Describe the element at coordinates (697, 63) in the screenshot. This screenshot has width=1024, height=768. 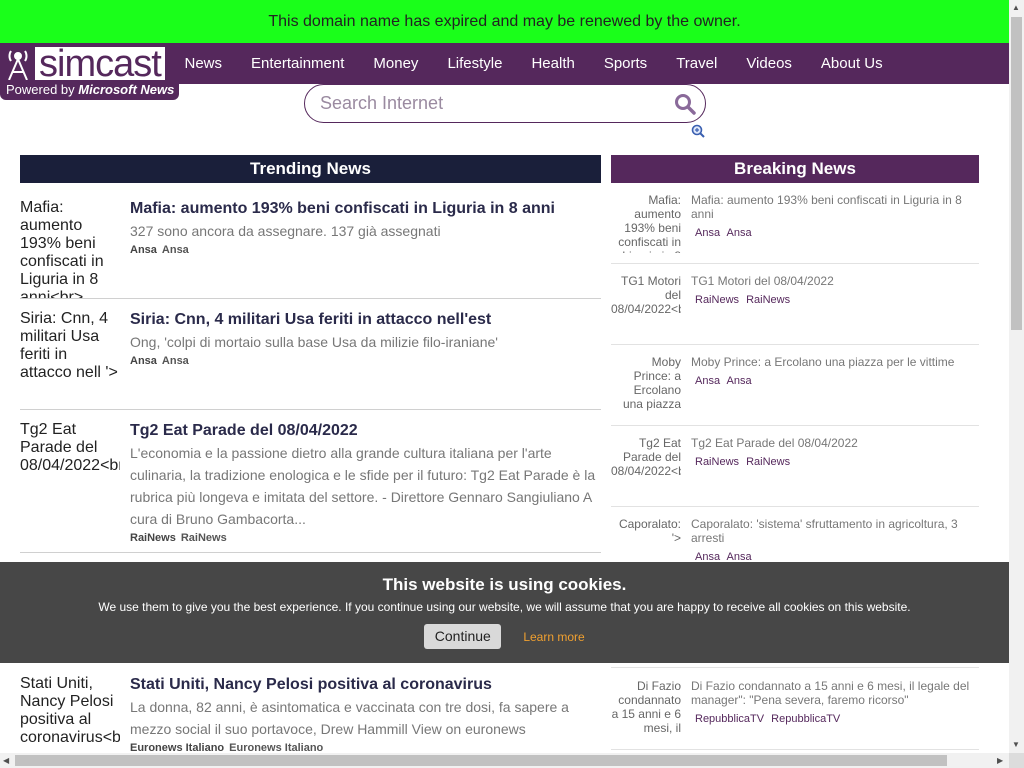
I see `nav-item-travel: Travel` at that location.